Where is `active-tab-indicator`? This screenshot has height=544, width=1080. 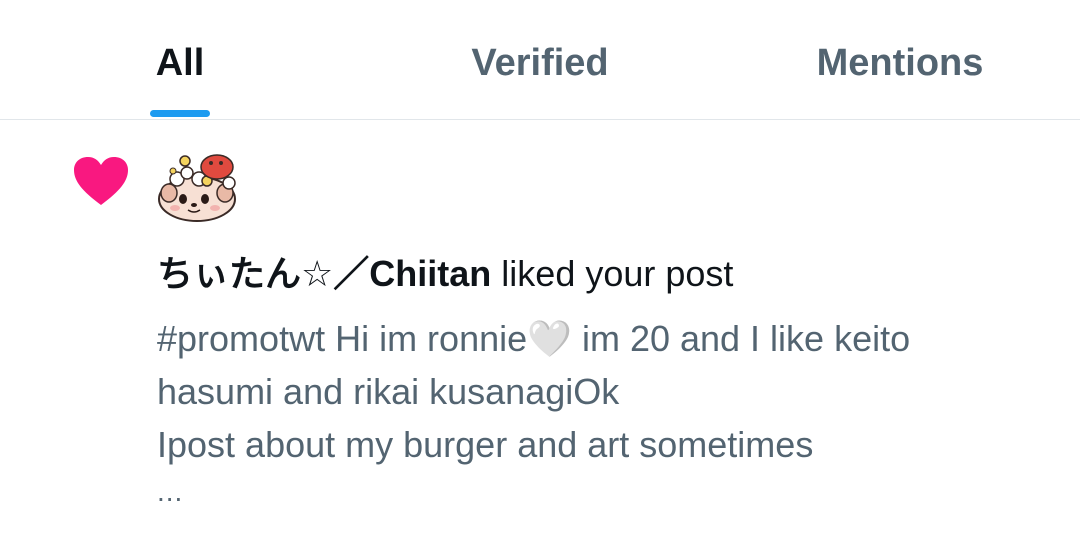
active-tab-indicator is located at coordinates (180, 113).